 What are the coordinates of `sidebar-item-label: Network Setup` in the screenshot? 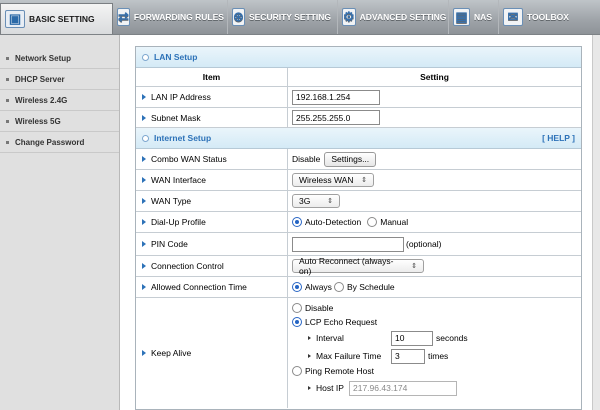 It's located at (43, 58).